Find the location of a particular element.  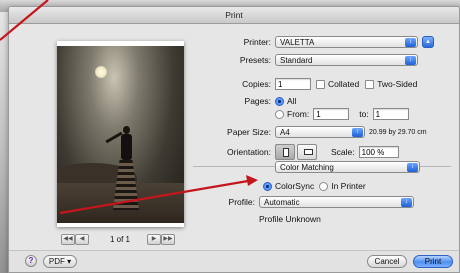

printer-value: VALETTA is located at coordinates (297, 42).